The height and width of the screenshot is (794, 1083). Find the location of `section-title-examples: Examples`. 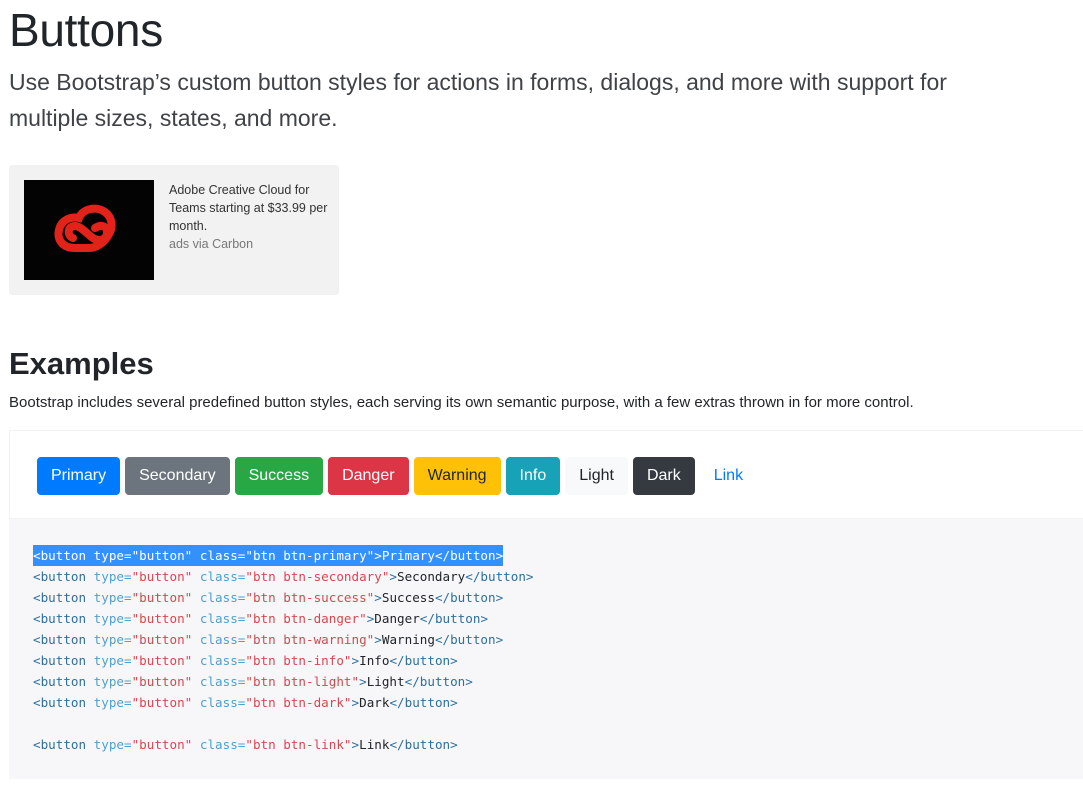

section-title-examples: Examples is located at coordinates (81, 363).